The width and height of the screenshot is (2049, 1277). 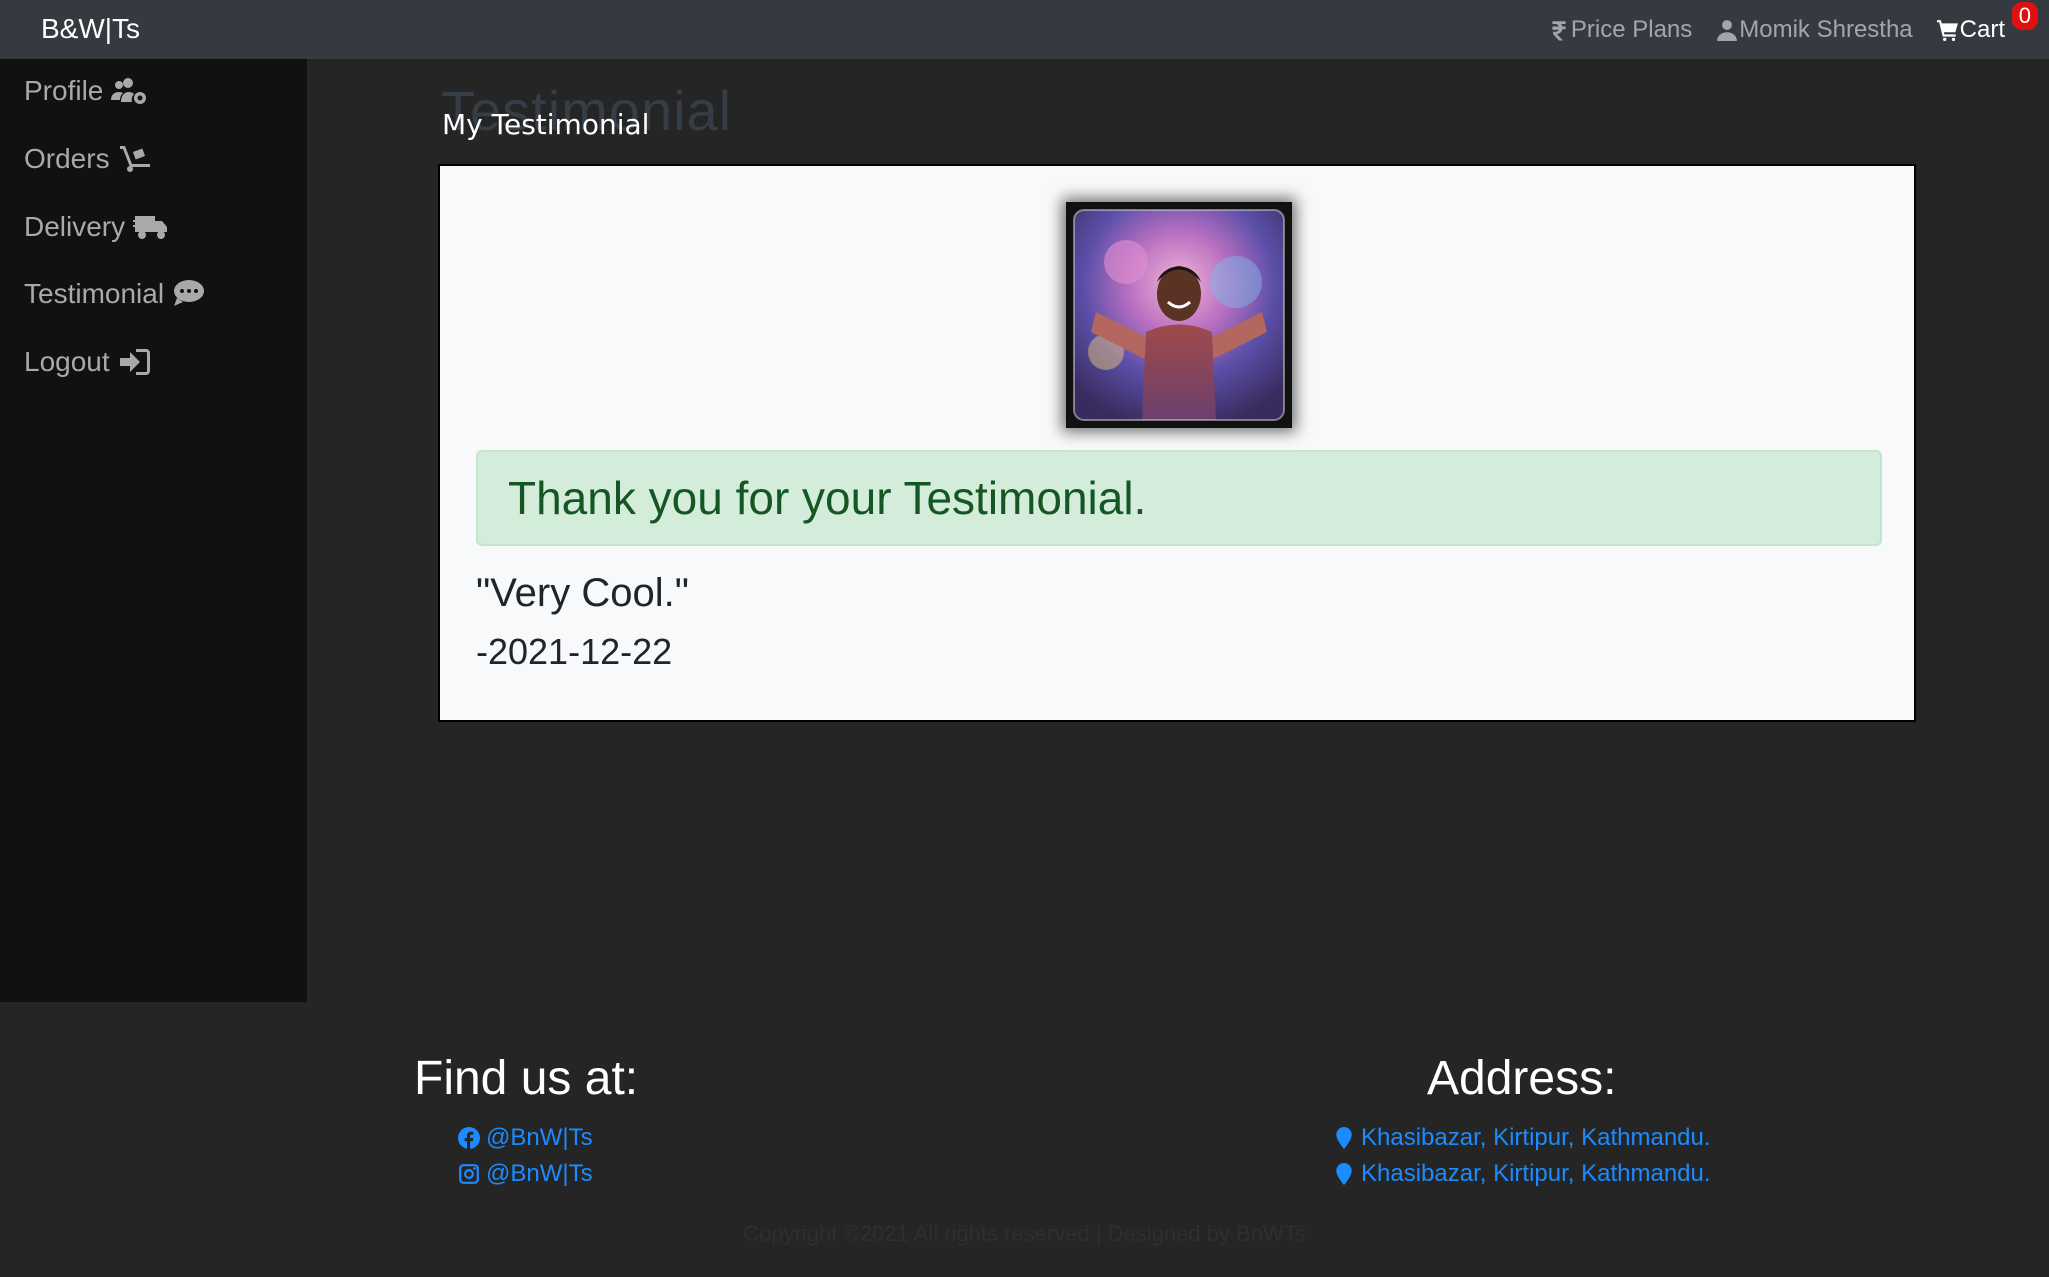 I want to click on address-link-1: Khasibazar, Kirtipur, Kathmandu., so click(x=1522, y=1138).